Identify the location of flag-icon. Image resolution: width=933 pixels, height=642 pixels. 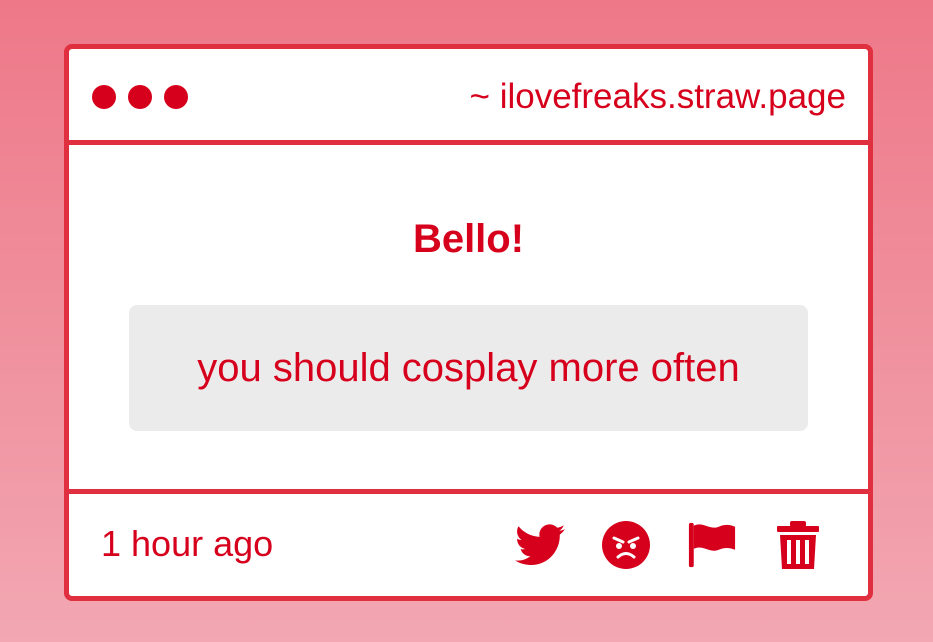
(712, 545).